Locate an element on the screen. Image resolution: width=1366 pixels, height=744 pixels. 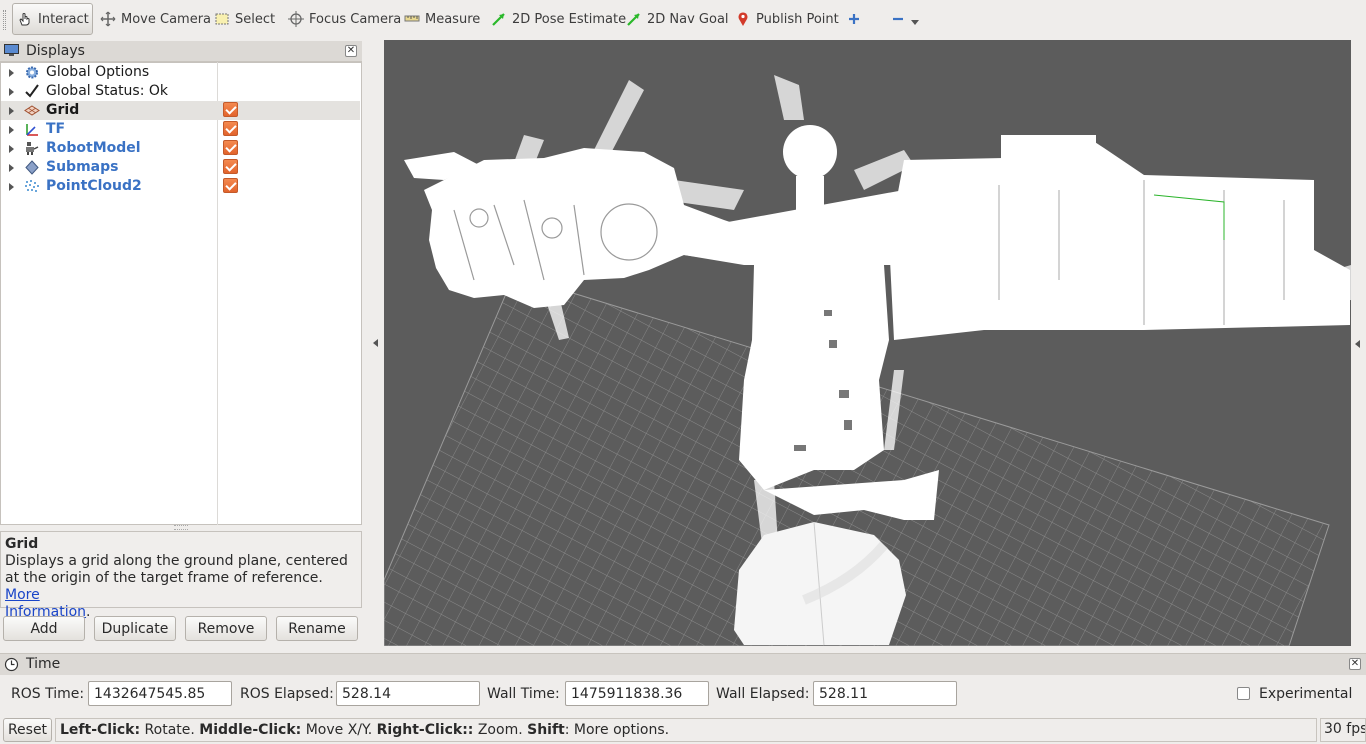
wall-elapsed-label: Wall Elapsed: is located at coordinates (763, 694).